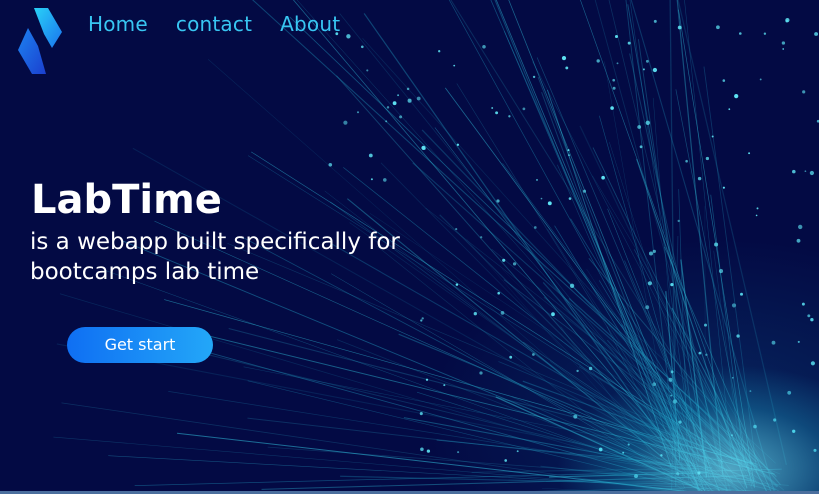 This screenshot has width=819, height=494. I want to click on top-nav: Home contact About, so click(214, 24).